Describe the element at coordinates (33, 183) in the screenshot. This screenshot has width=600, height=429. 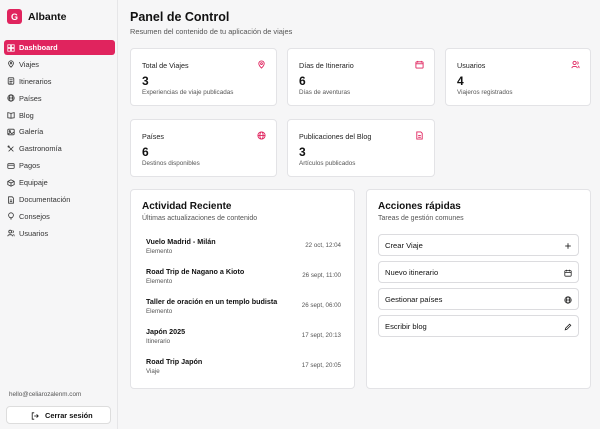
I see `sidebar-item-label: Equipaje` at that location.